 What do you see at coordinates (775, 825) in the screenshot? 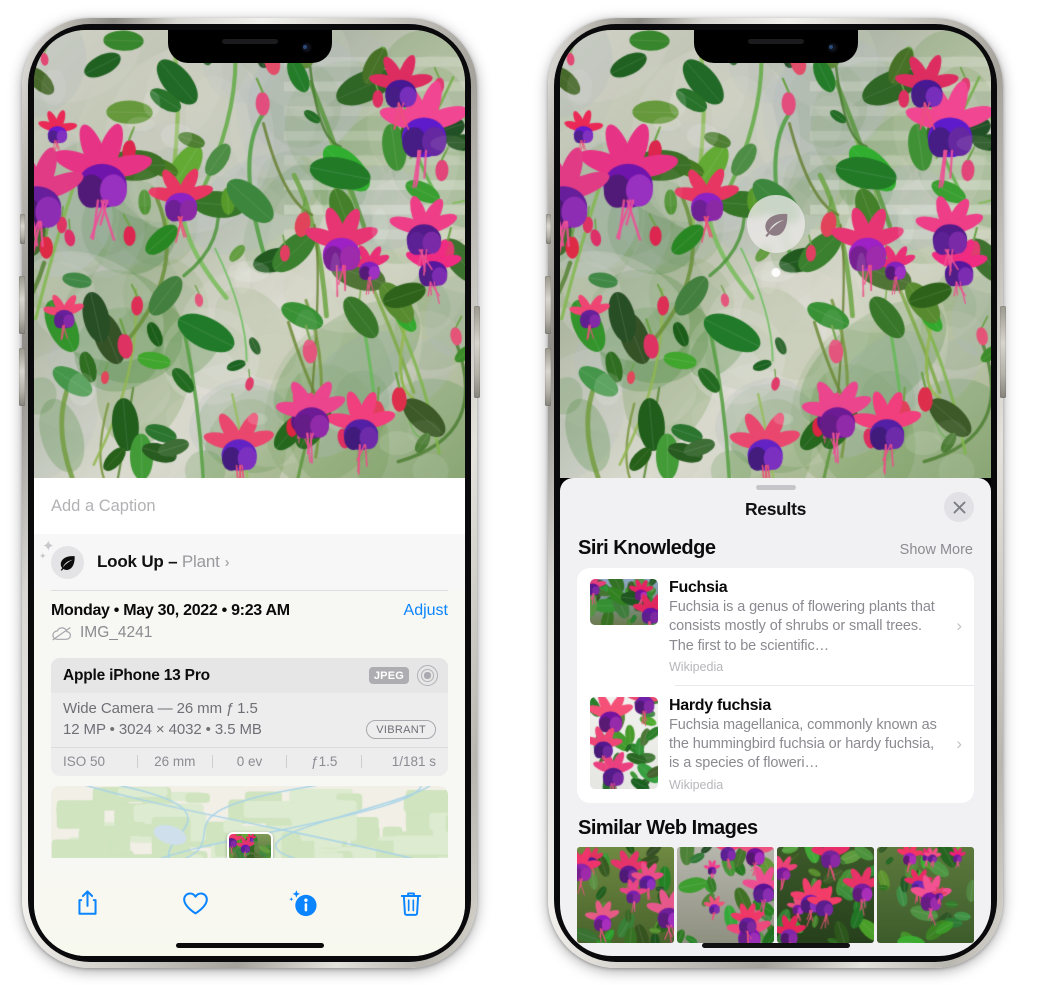
I see `similar-web-images-header: Similar Web Images` at bounding box center [775, 825].